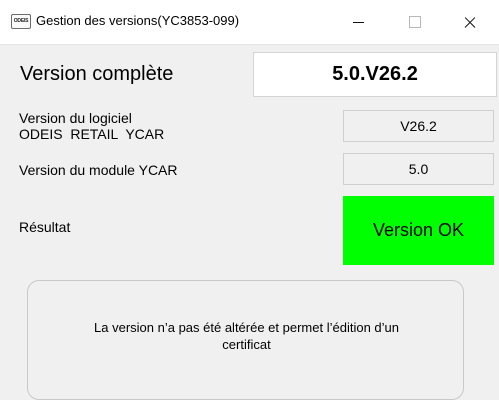  I want to click on result-label: Résultat, so click(45, 227).